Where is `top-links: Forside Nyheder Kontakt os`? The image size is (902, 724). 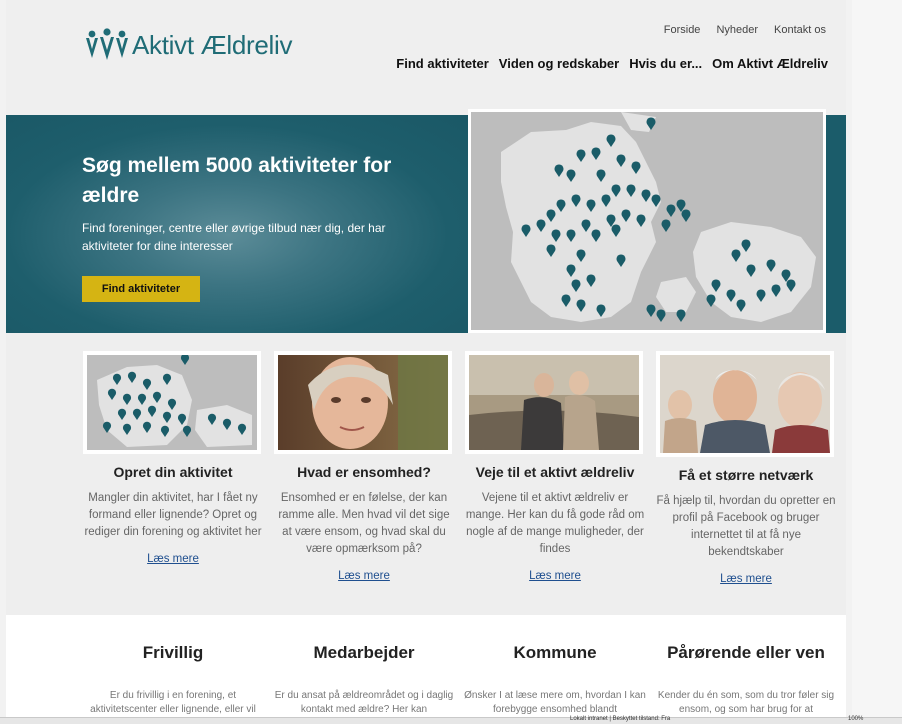 top-links: Forside Nyheder Kontakt os is located at coordinates (745, 30).